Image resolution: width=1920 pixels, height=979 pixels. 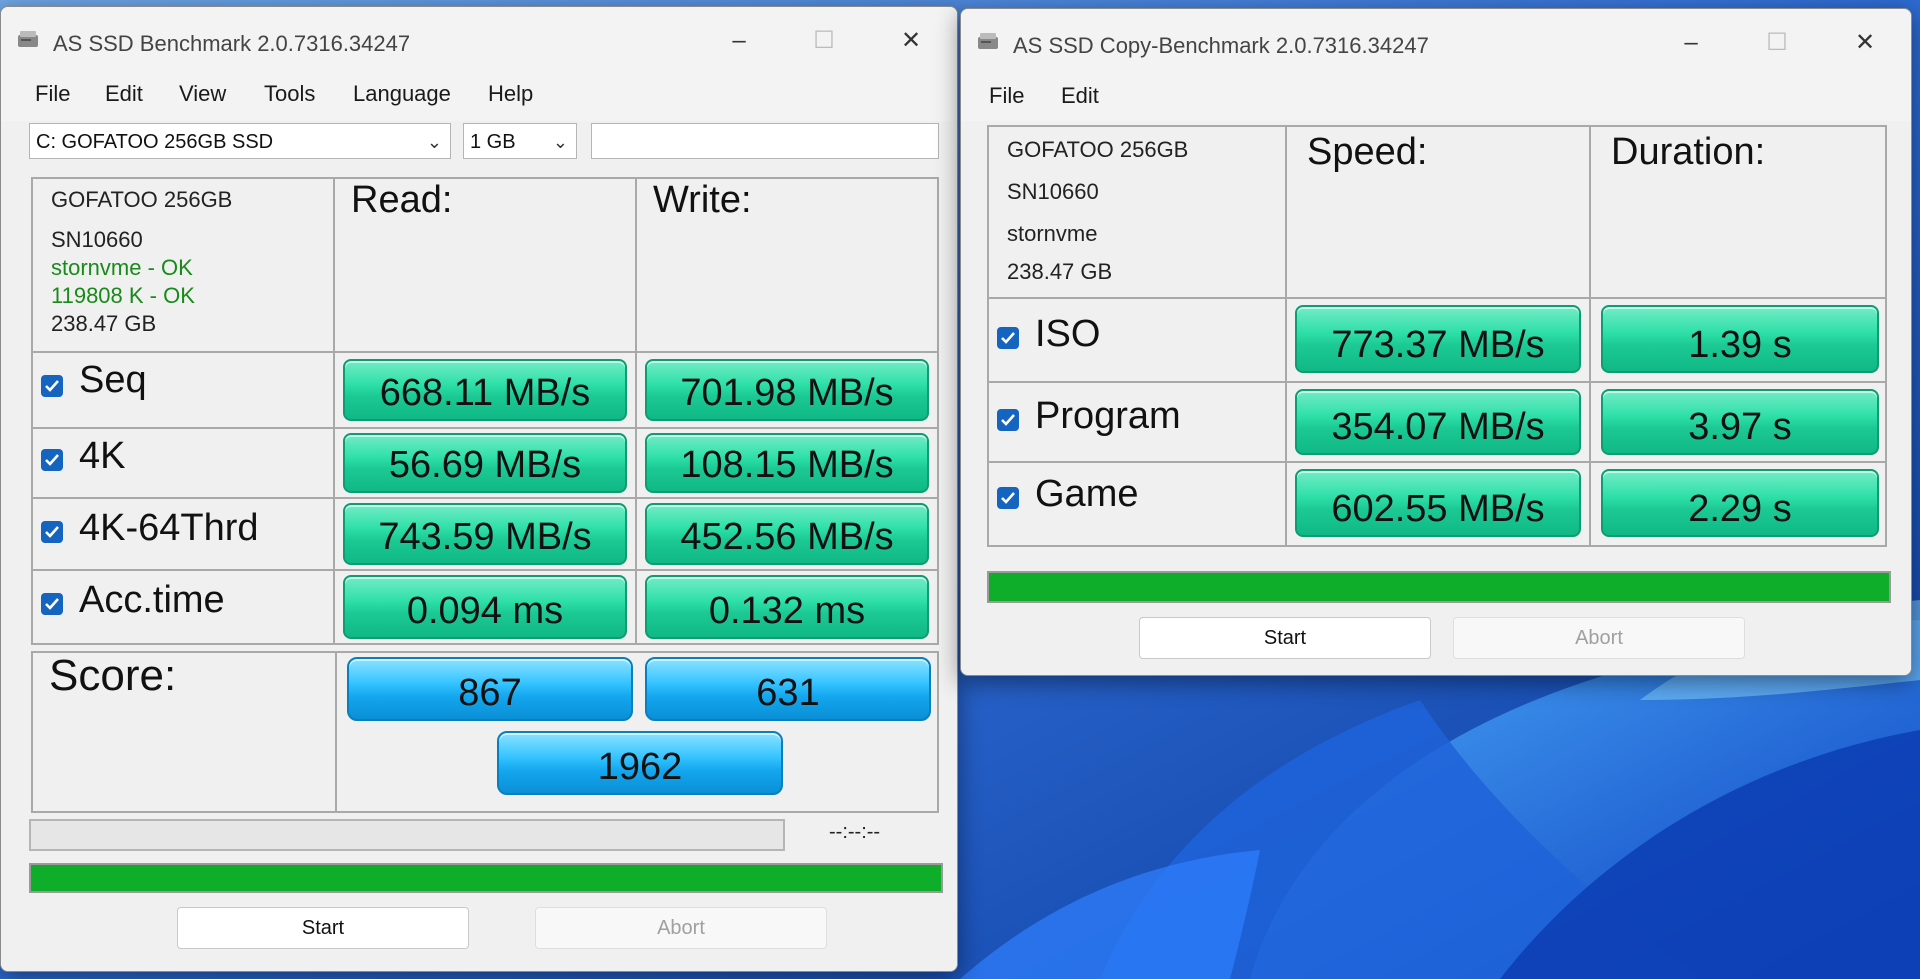 What do you see at coordinates (1068, 334) in the screenshot?
I see `row-label-iso: ISO` at bounding box center [1068, 334].